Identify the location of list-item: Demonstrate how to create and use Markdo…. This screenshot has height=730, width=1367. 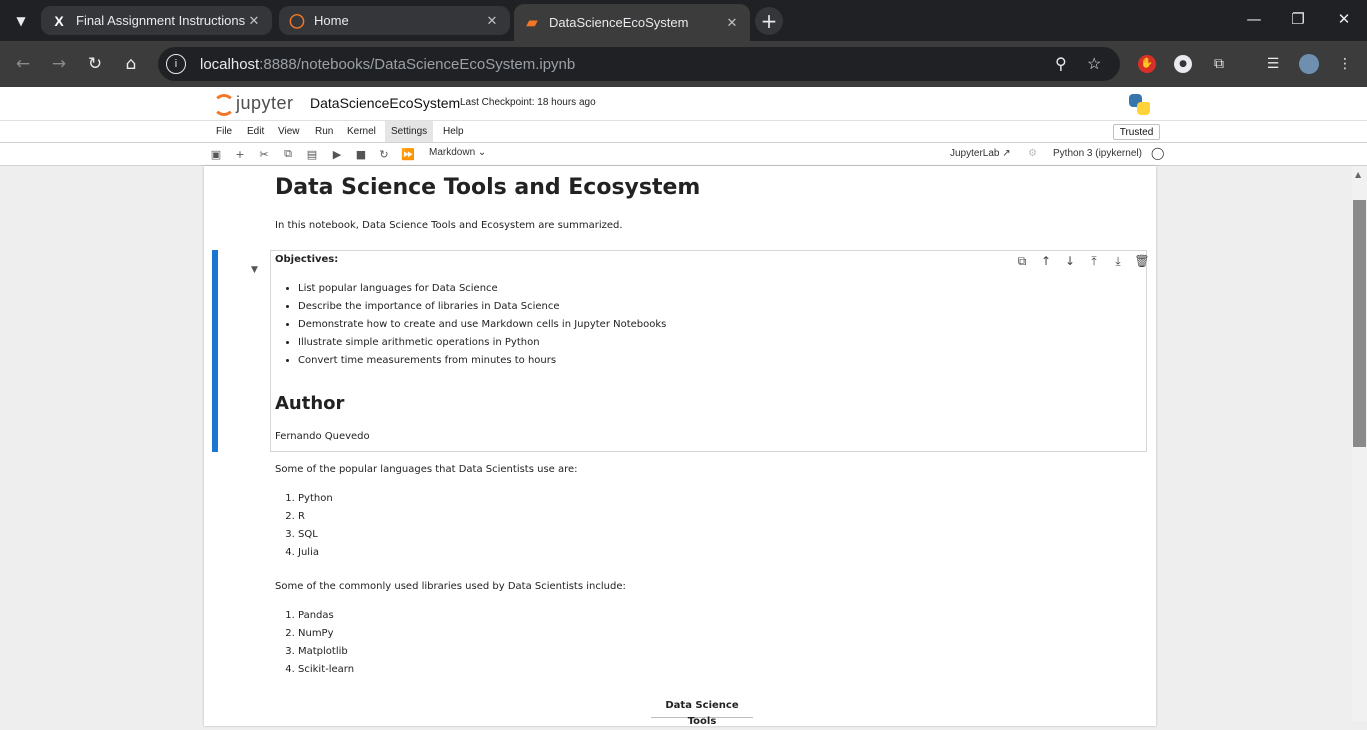
(482, 325).